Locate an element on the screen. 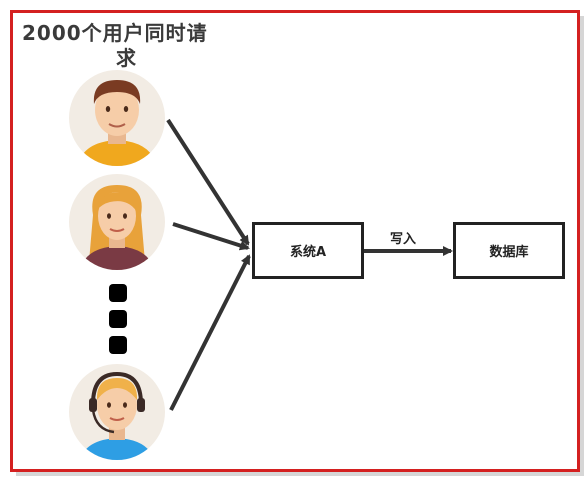 This screenshot has height=480, width=588. system-a-label: 系统A is located at coordinates (308, 252).